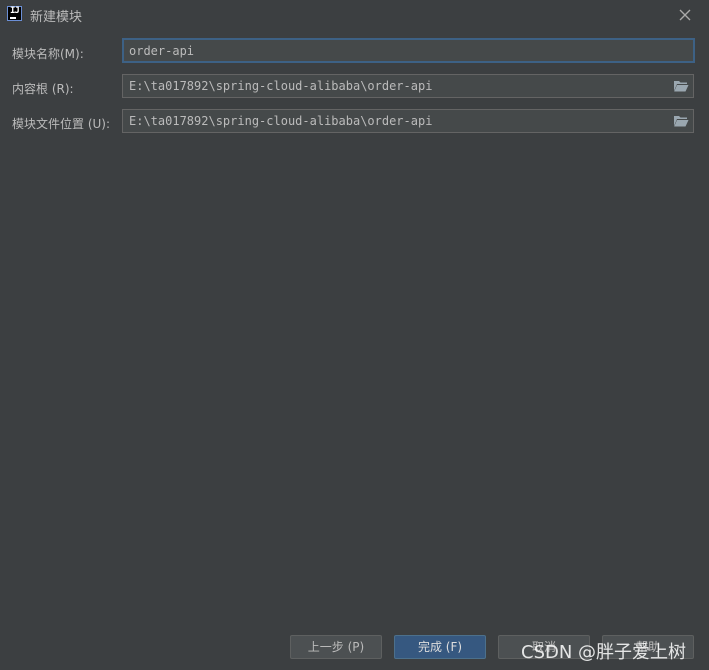 This screenshot has width=709, height=670. I want to click on intellij-icon: IJ, so click(14, 13).